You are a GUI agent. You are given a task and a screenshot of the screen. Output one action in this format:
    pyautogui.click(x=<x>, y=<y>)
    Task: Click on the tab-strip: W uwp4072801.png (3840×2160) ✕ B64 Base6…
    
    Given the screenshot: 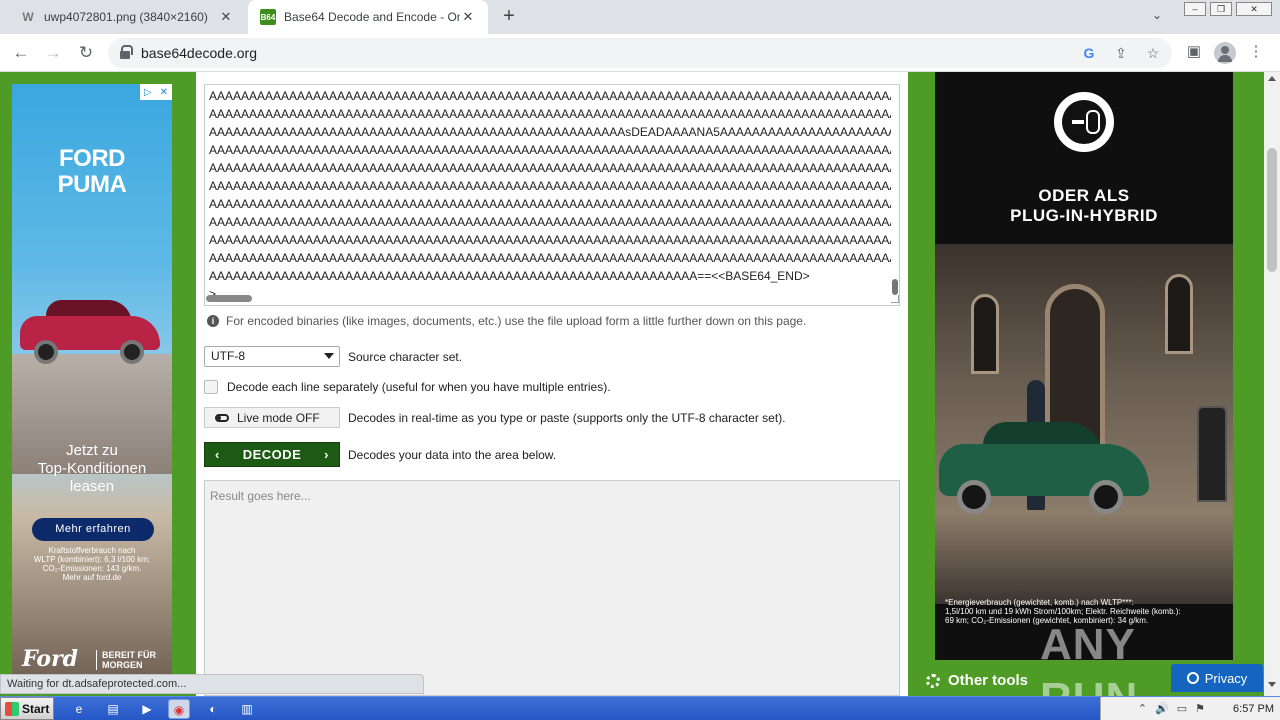 What is the action you would take?
    pyautogui.click(x=640, y=17)
    